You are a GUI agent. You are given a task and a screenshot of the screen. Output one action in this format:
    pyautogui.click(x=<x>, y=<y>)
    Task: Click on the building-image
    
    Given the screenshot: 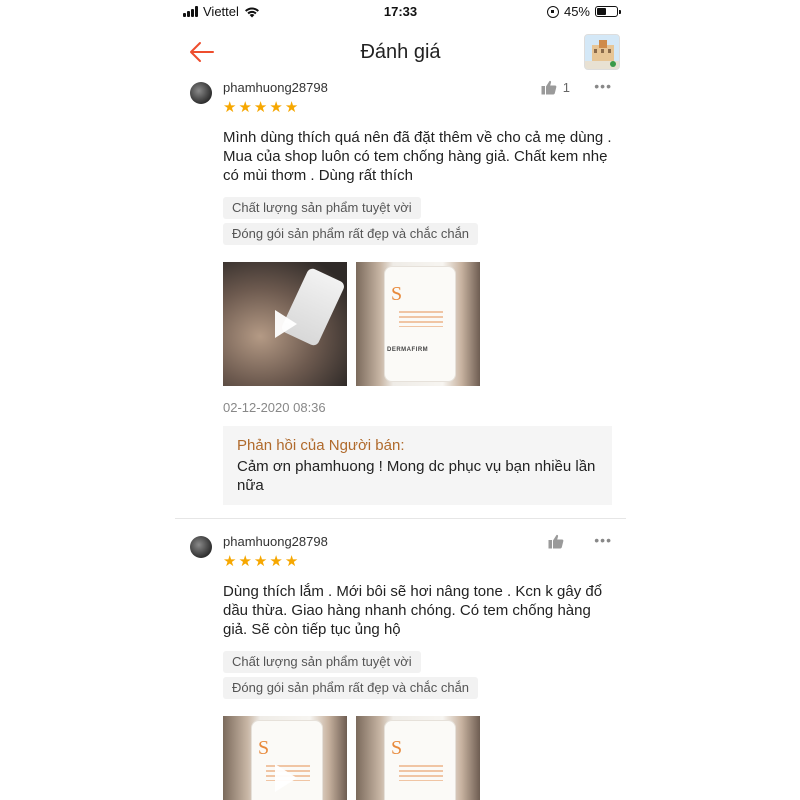 What is the action you would take?
    pyautogui.click(x=602, y=52)
    